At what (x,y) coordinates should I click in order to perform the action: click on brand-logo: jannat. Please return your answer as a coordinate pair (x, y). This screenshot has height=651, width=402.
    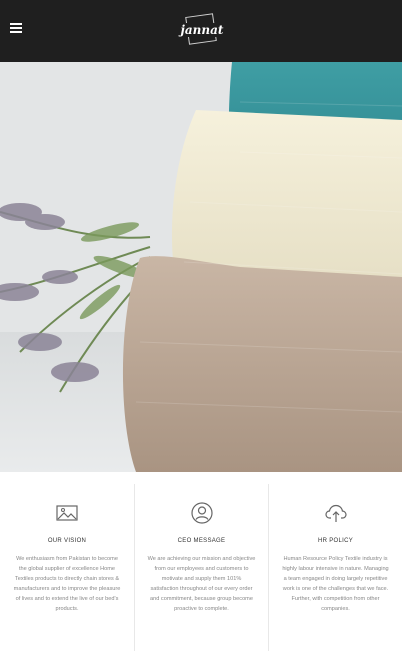
    Looking at the image, I should click on (202, 30).